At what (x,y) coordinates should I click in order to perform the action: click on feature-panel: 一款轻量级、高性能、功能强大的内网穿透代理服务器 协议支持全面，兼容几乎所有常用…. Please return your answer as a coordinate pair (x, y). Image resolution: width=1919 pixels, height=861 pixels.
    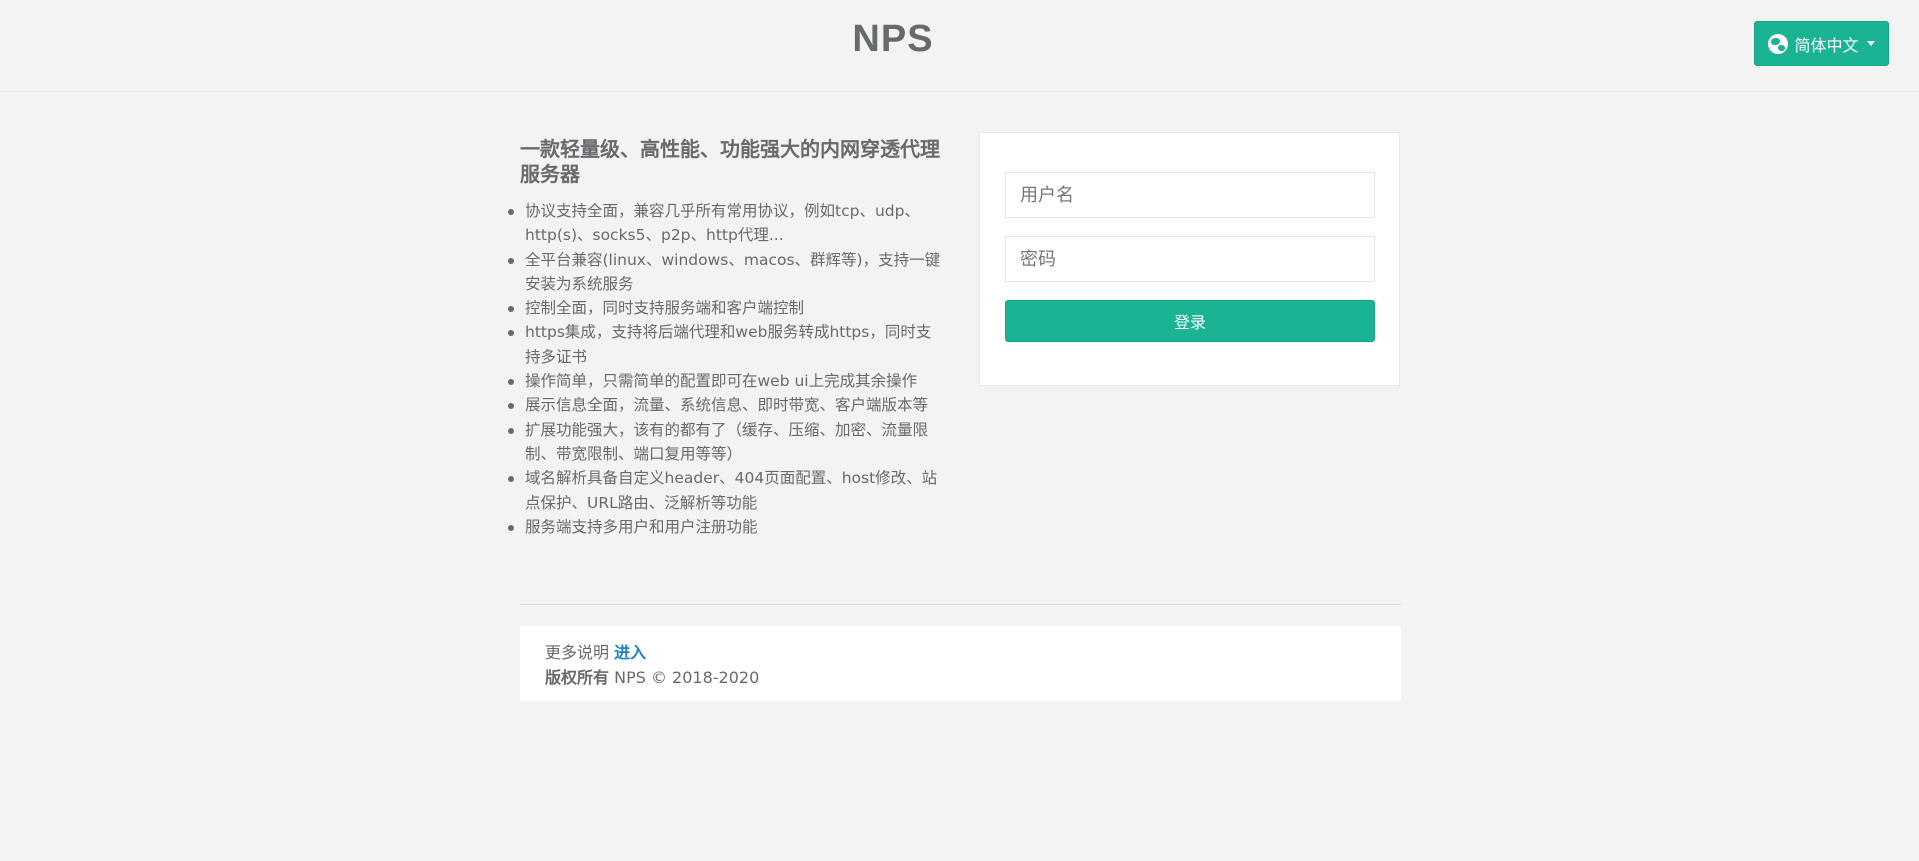
    Looking at the image, I should click on (726, 338).